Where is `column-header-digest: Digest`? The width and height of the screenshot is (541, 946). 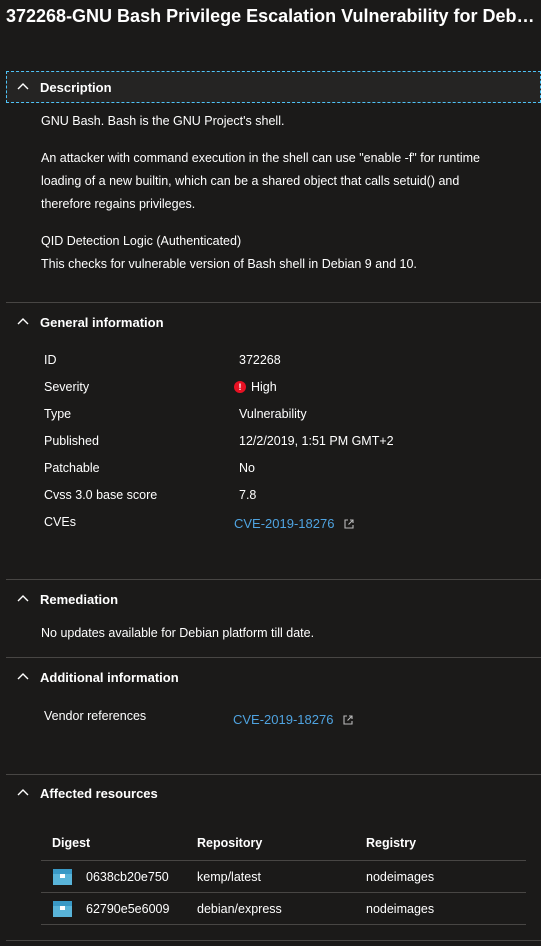
column-header-digest: Digest is located at coordinates (71, 843).